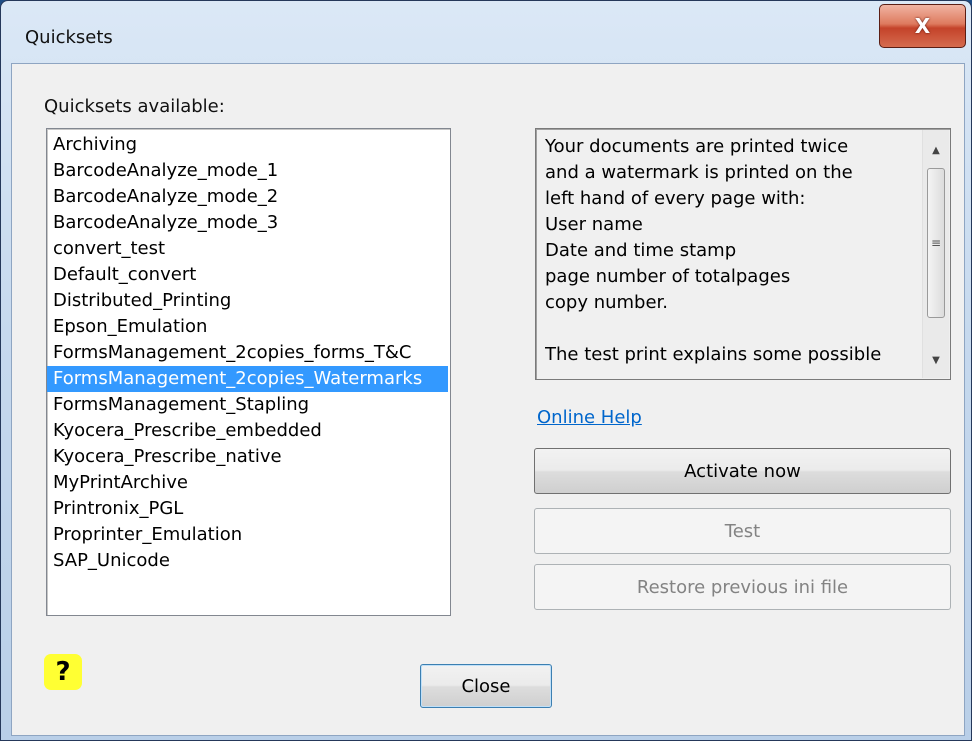  I want to click on list-item: MyPrintArchive, so click(248, 483).